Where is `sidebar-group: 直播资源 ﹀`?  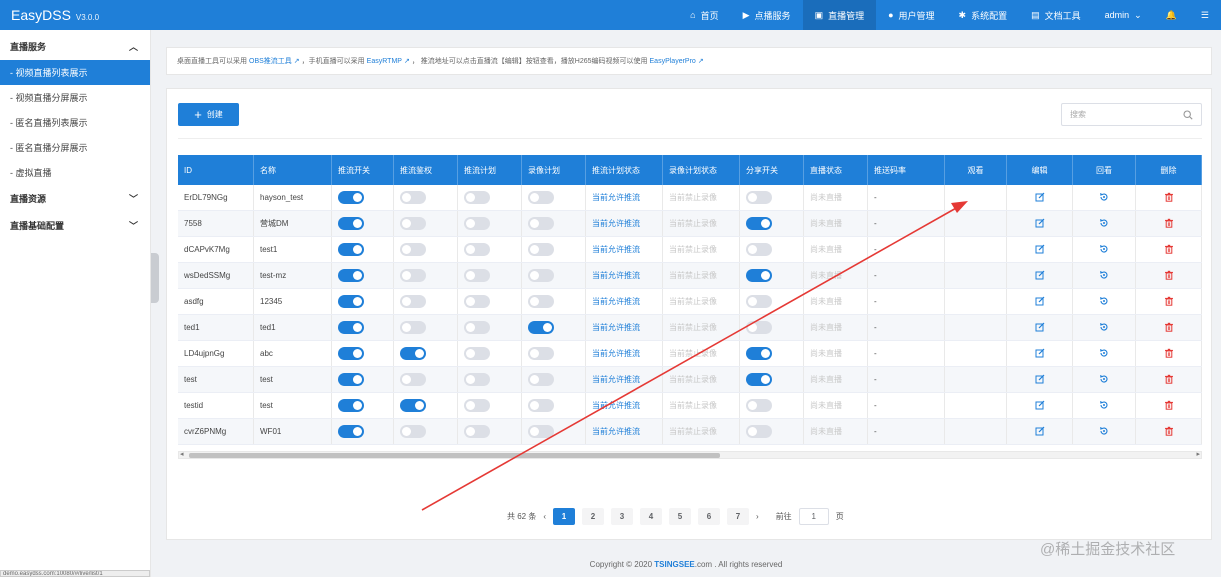
sidebar-group: 直播资源 ﹀ is located at coordinates (75, 198).